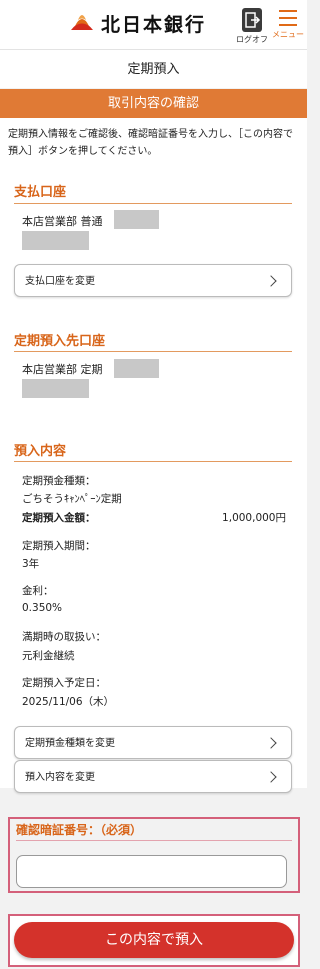 This screenshot has width=320, height=969. I want to click on step-banner: 取引内容の確認, so click(153, 103).